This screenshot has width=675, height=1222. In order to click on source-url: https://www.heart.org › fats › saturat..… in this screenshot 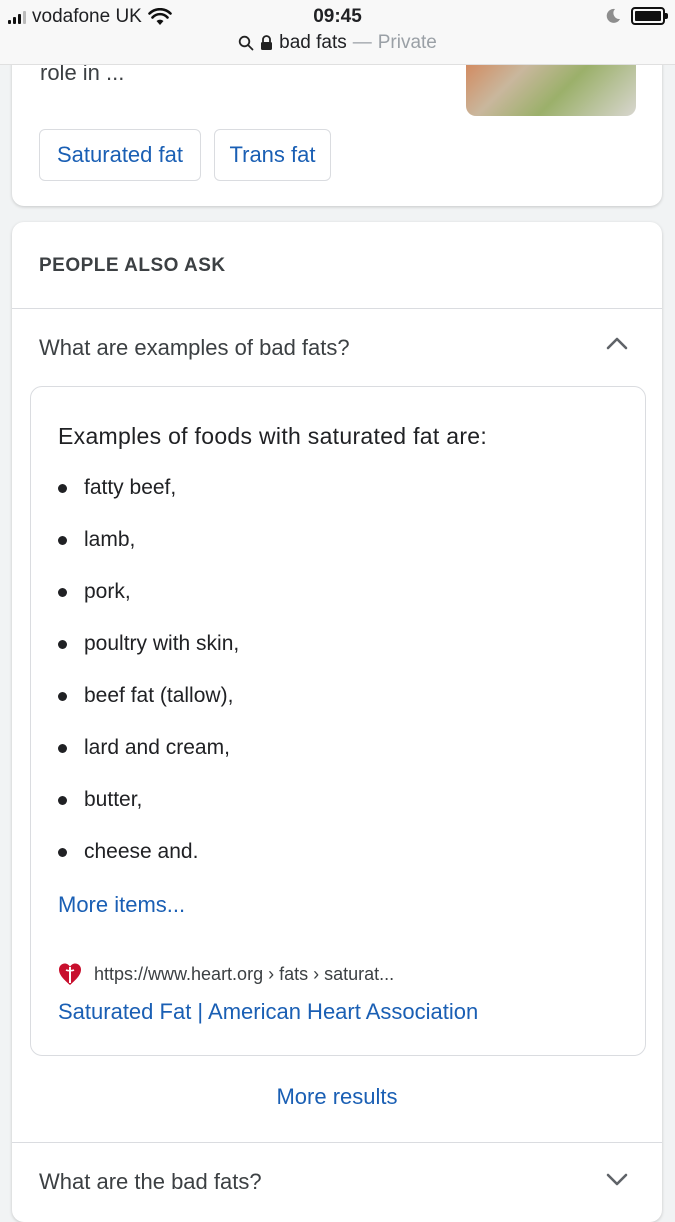, I will do `click(244, 973)`.